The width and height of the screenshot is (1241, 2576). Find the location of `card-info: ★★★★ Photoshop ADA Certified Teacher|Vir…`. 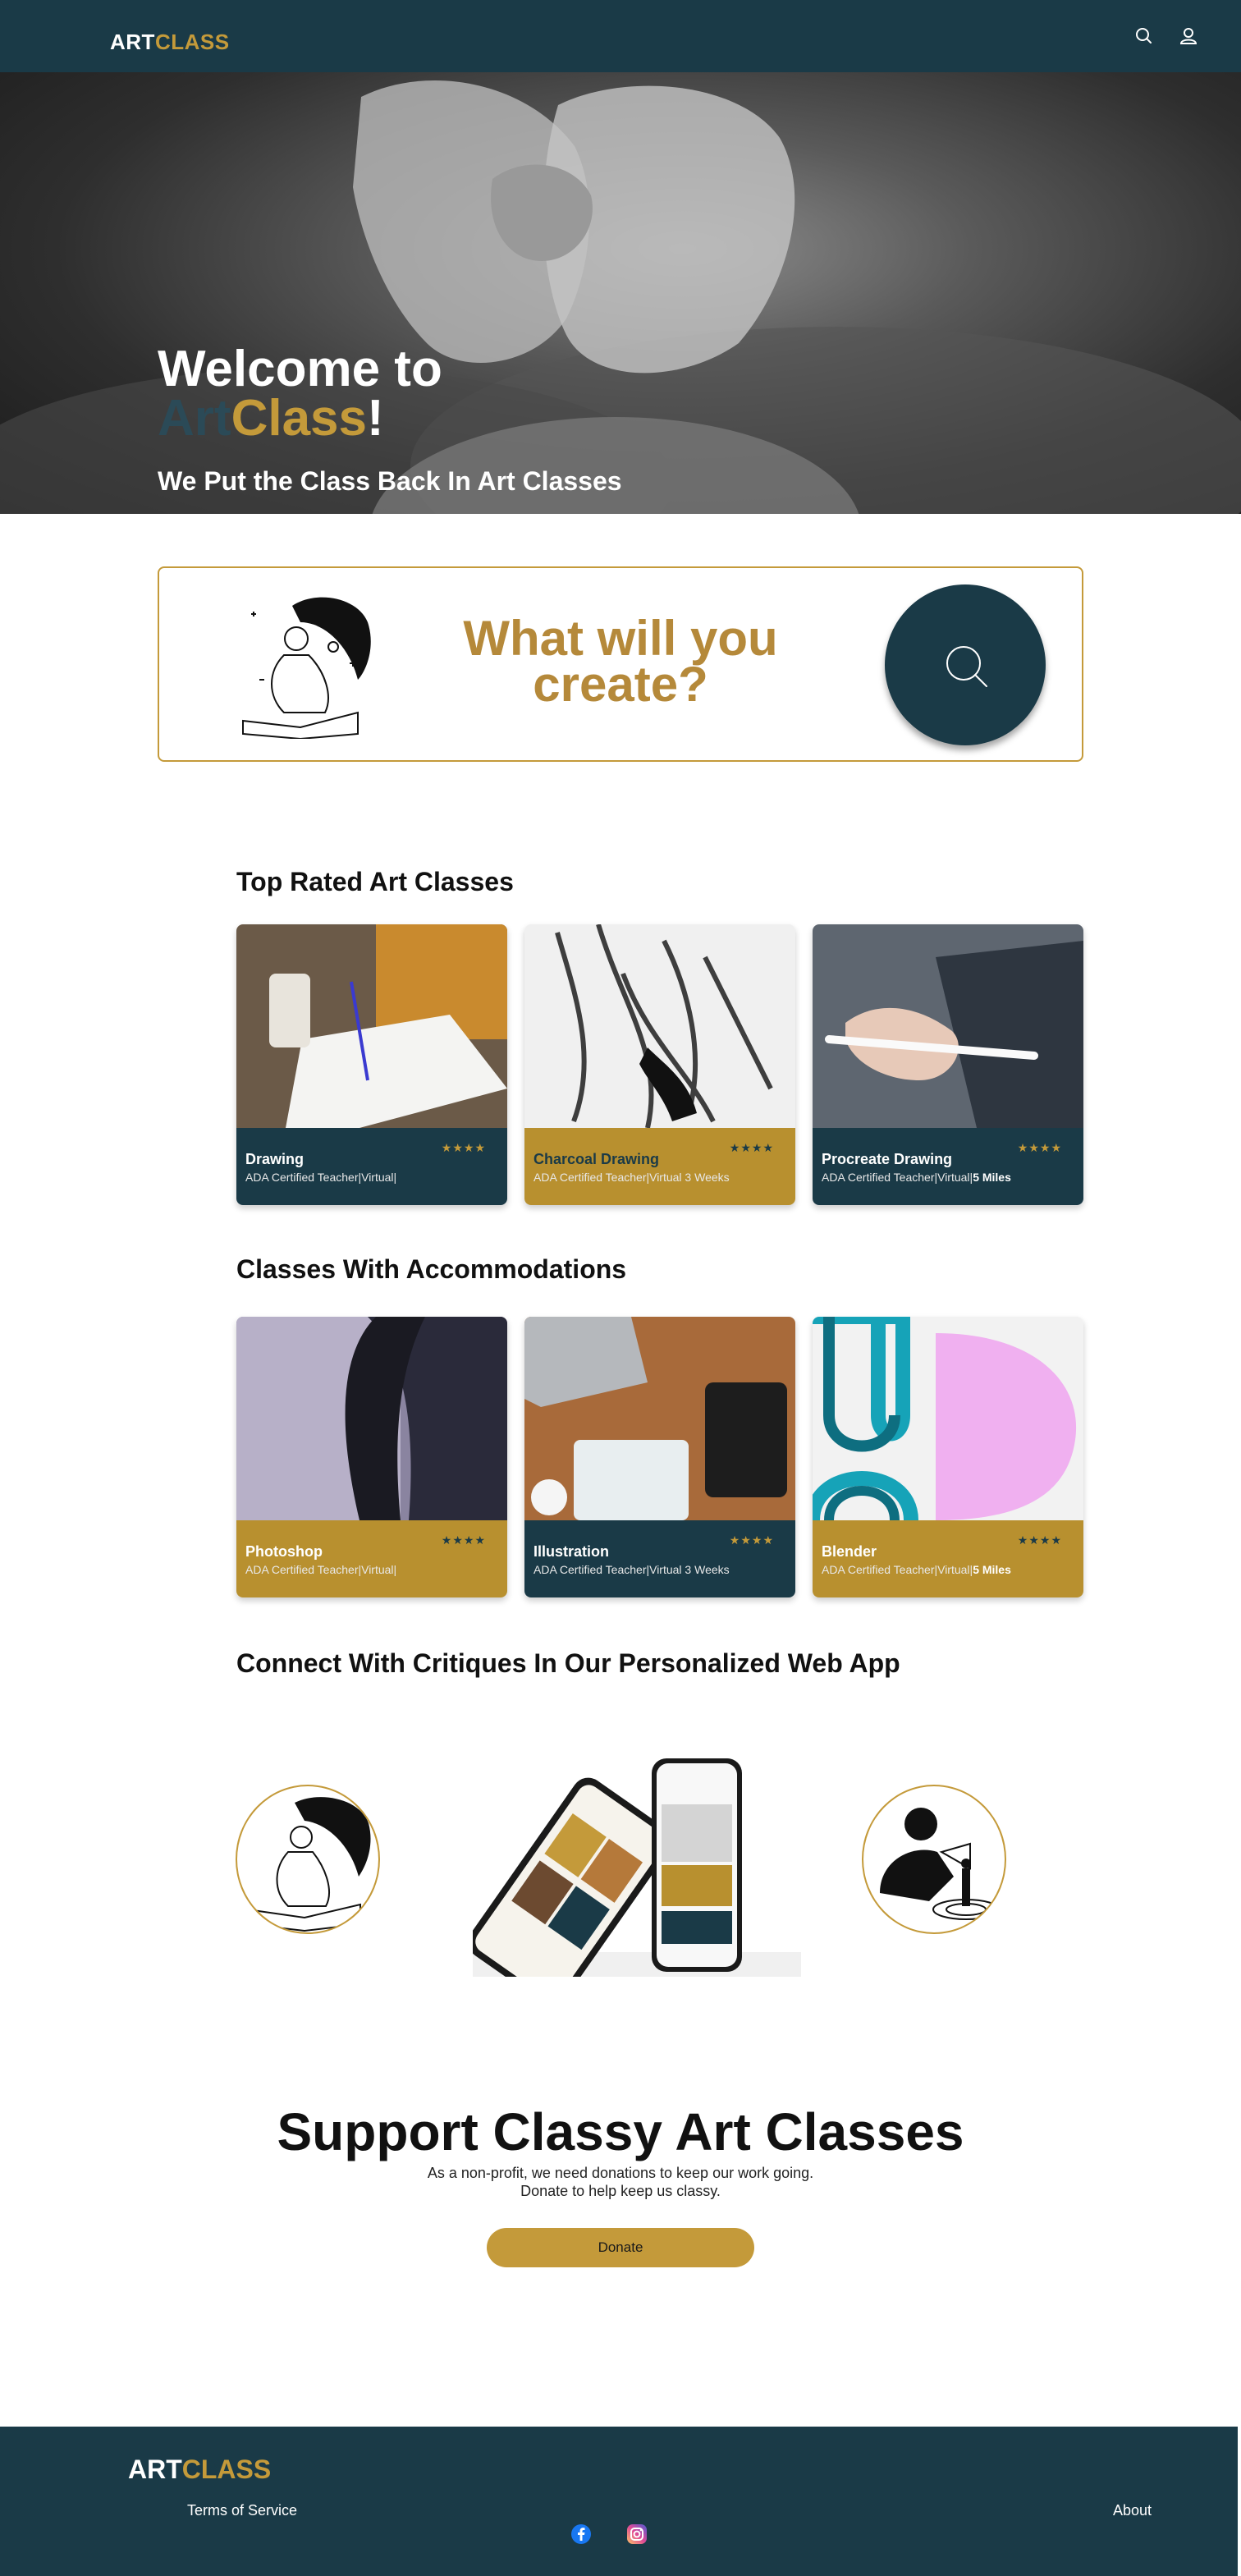

card-info: ★★★★ Photoshop ADA Certified Teacher|Vir… is located at coordinates (371, 1559).